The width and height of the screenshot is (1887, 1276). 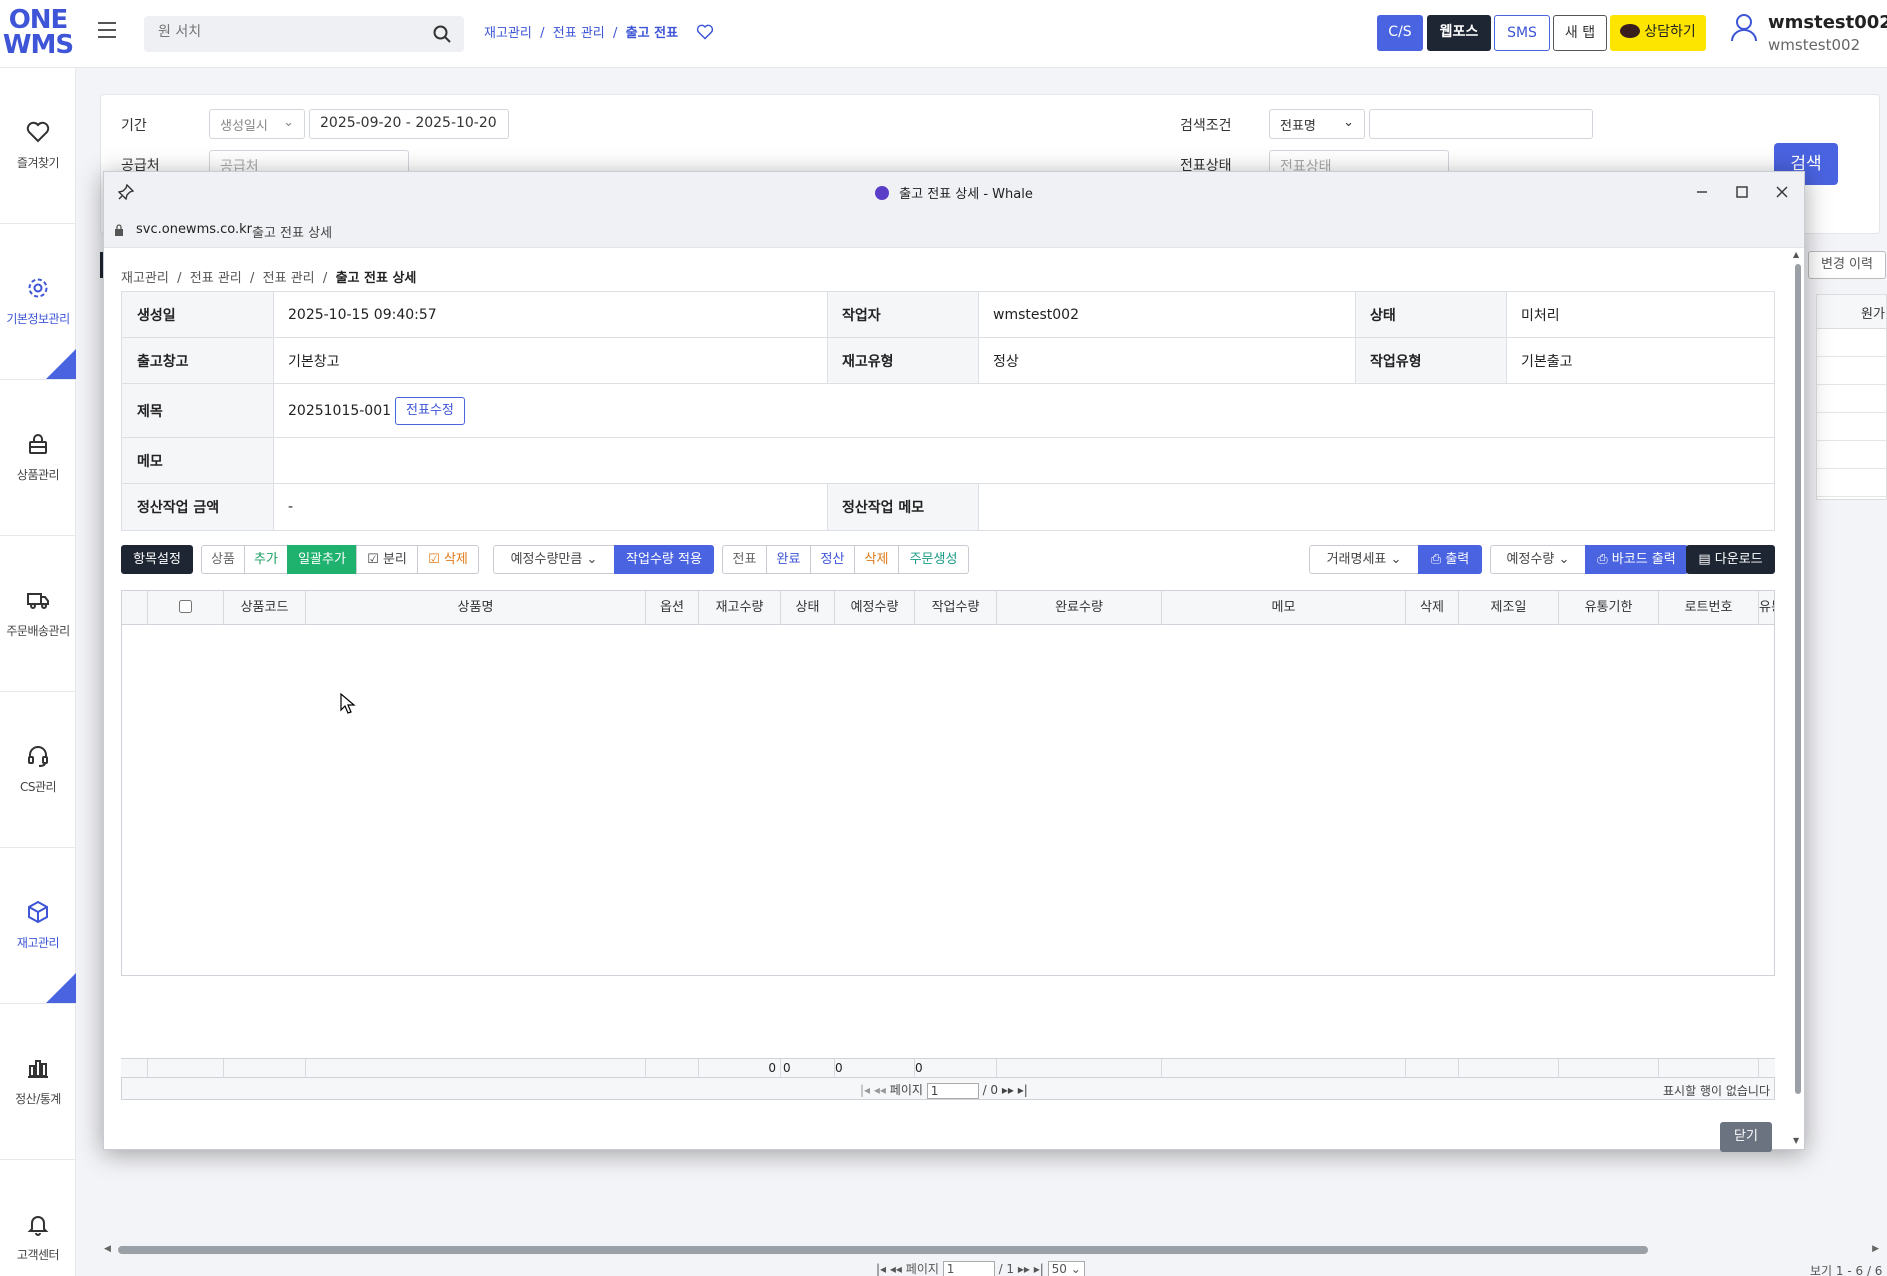 What do you see at coordinates (1538, 559) in the screenshot?
I see `expected-qty-select: 예정수량 ⌄` at bounding box center [1538, 559].